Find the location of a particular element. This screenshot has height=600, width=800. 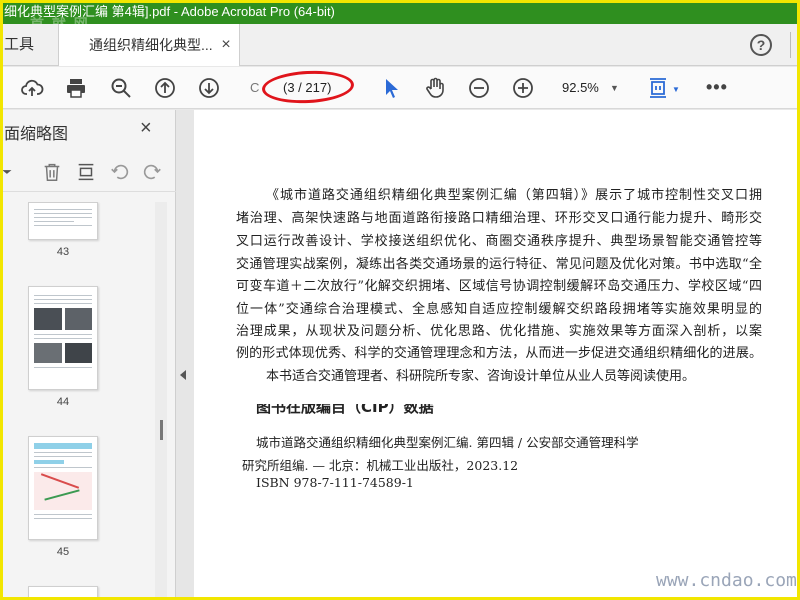

rotate-left-icon is located at coordinates (120, 172).